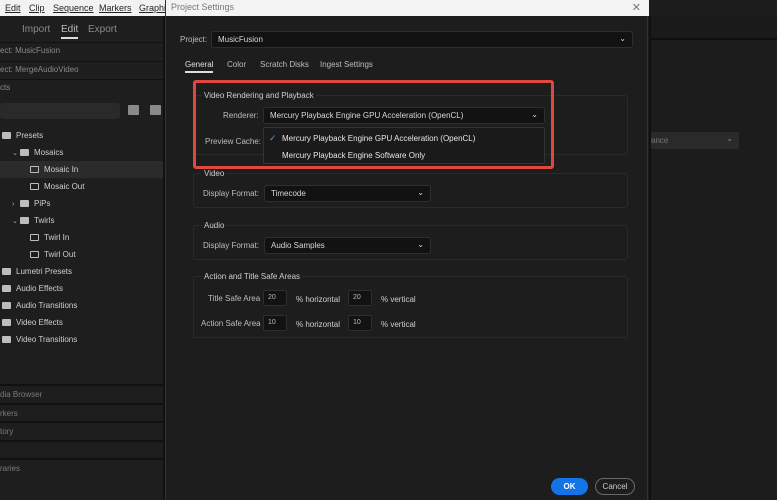  Describe the element at coordinates (714, 28) in the screenshot. I see `panel-header` at that location.